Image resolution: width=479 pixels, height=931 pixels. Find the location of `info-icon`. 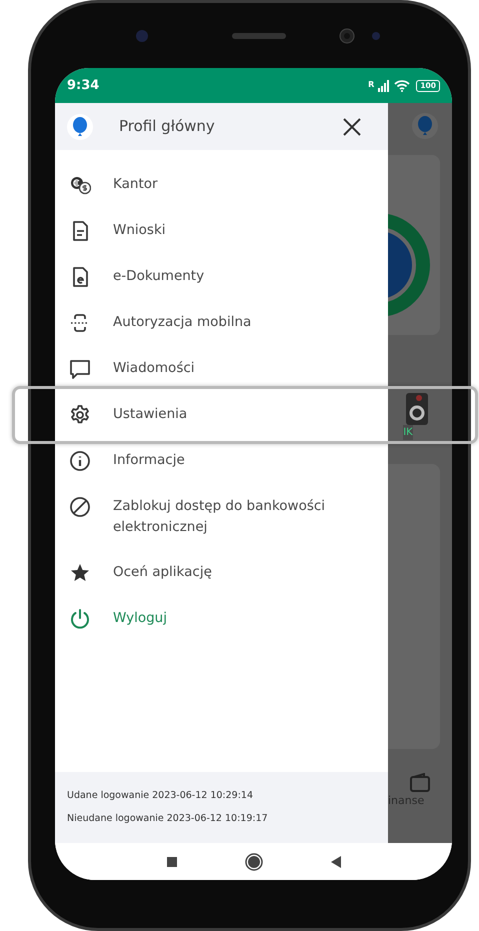

info-icon is located at coordinates (80, 461).